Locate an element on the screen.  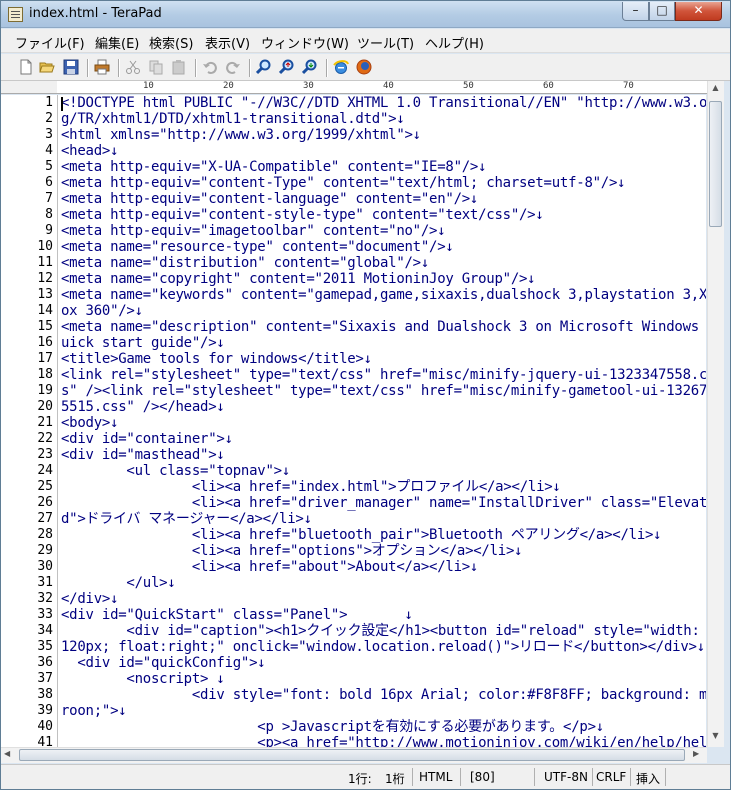
code-line: 33 <div id="QuickStart" class="Panel"> ↓ is located at coordinates (353, 615).